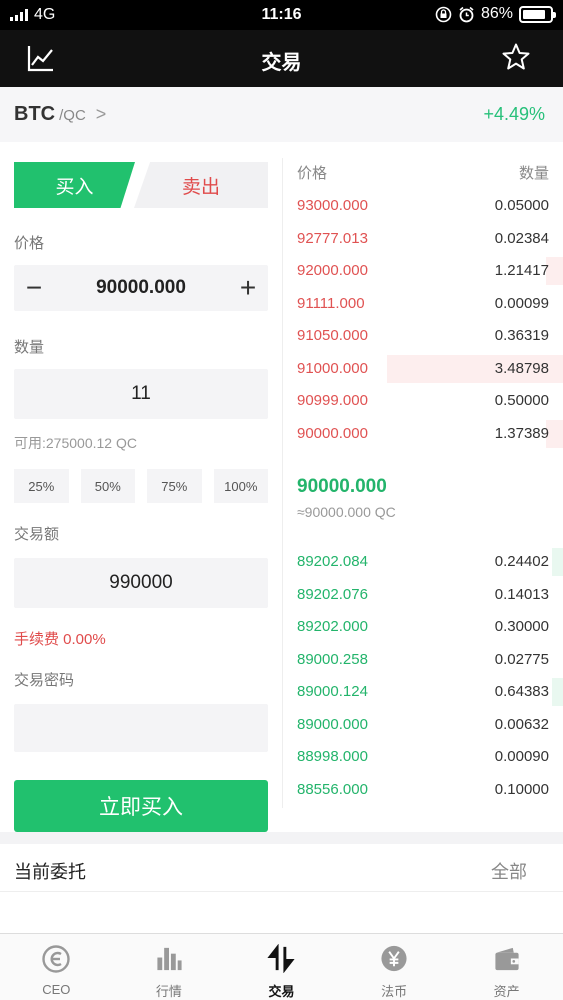 The image size is (563, 1000). What do you see at coordinates (423, 336) in the screenshot?
I see `ask-row: 91050.000 0.36319` at bounding box center [423, 336].